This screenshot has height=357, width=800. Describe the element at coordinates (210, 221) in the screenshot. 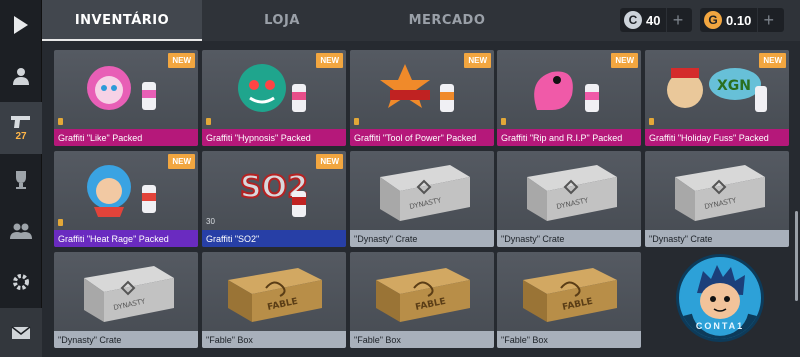

I see `item-stat: 30` at that location.